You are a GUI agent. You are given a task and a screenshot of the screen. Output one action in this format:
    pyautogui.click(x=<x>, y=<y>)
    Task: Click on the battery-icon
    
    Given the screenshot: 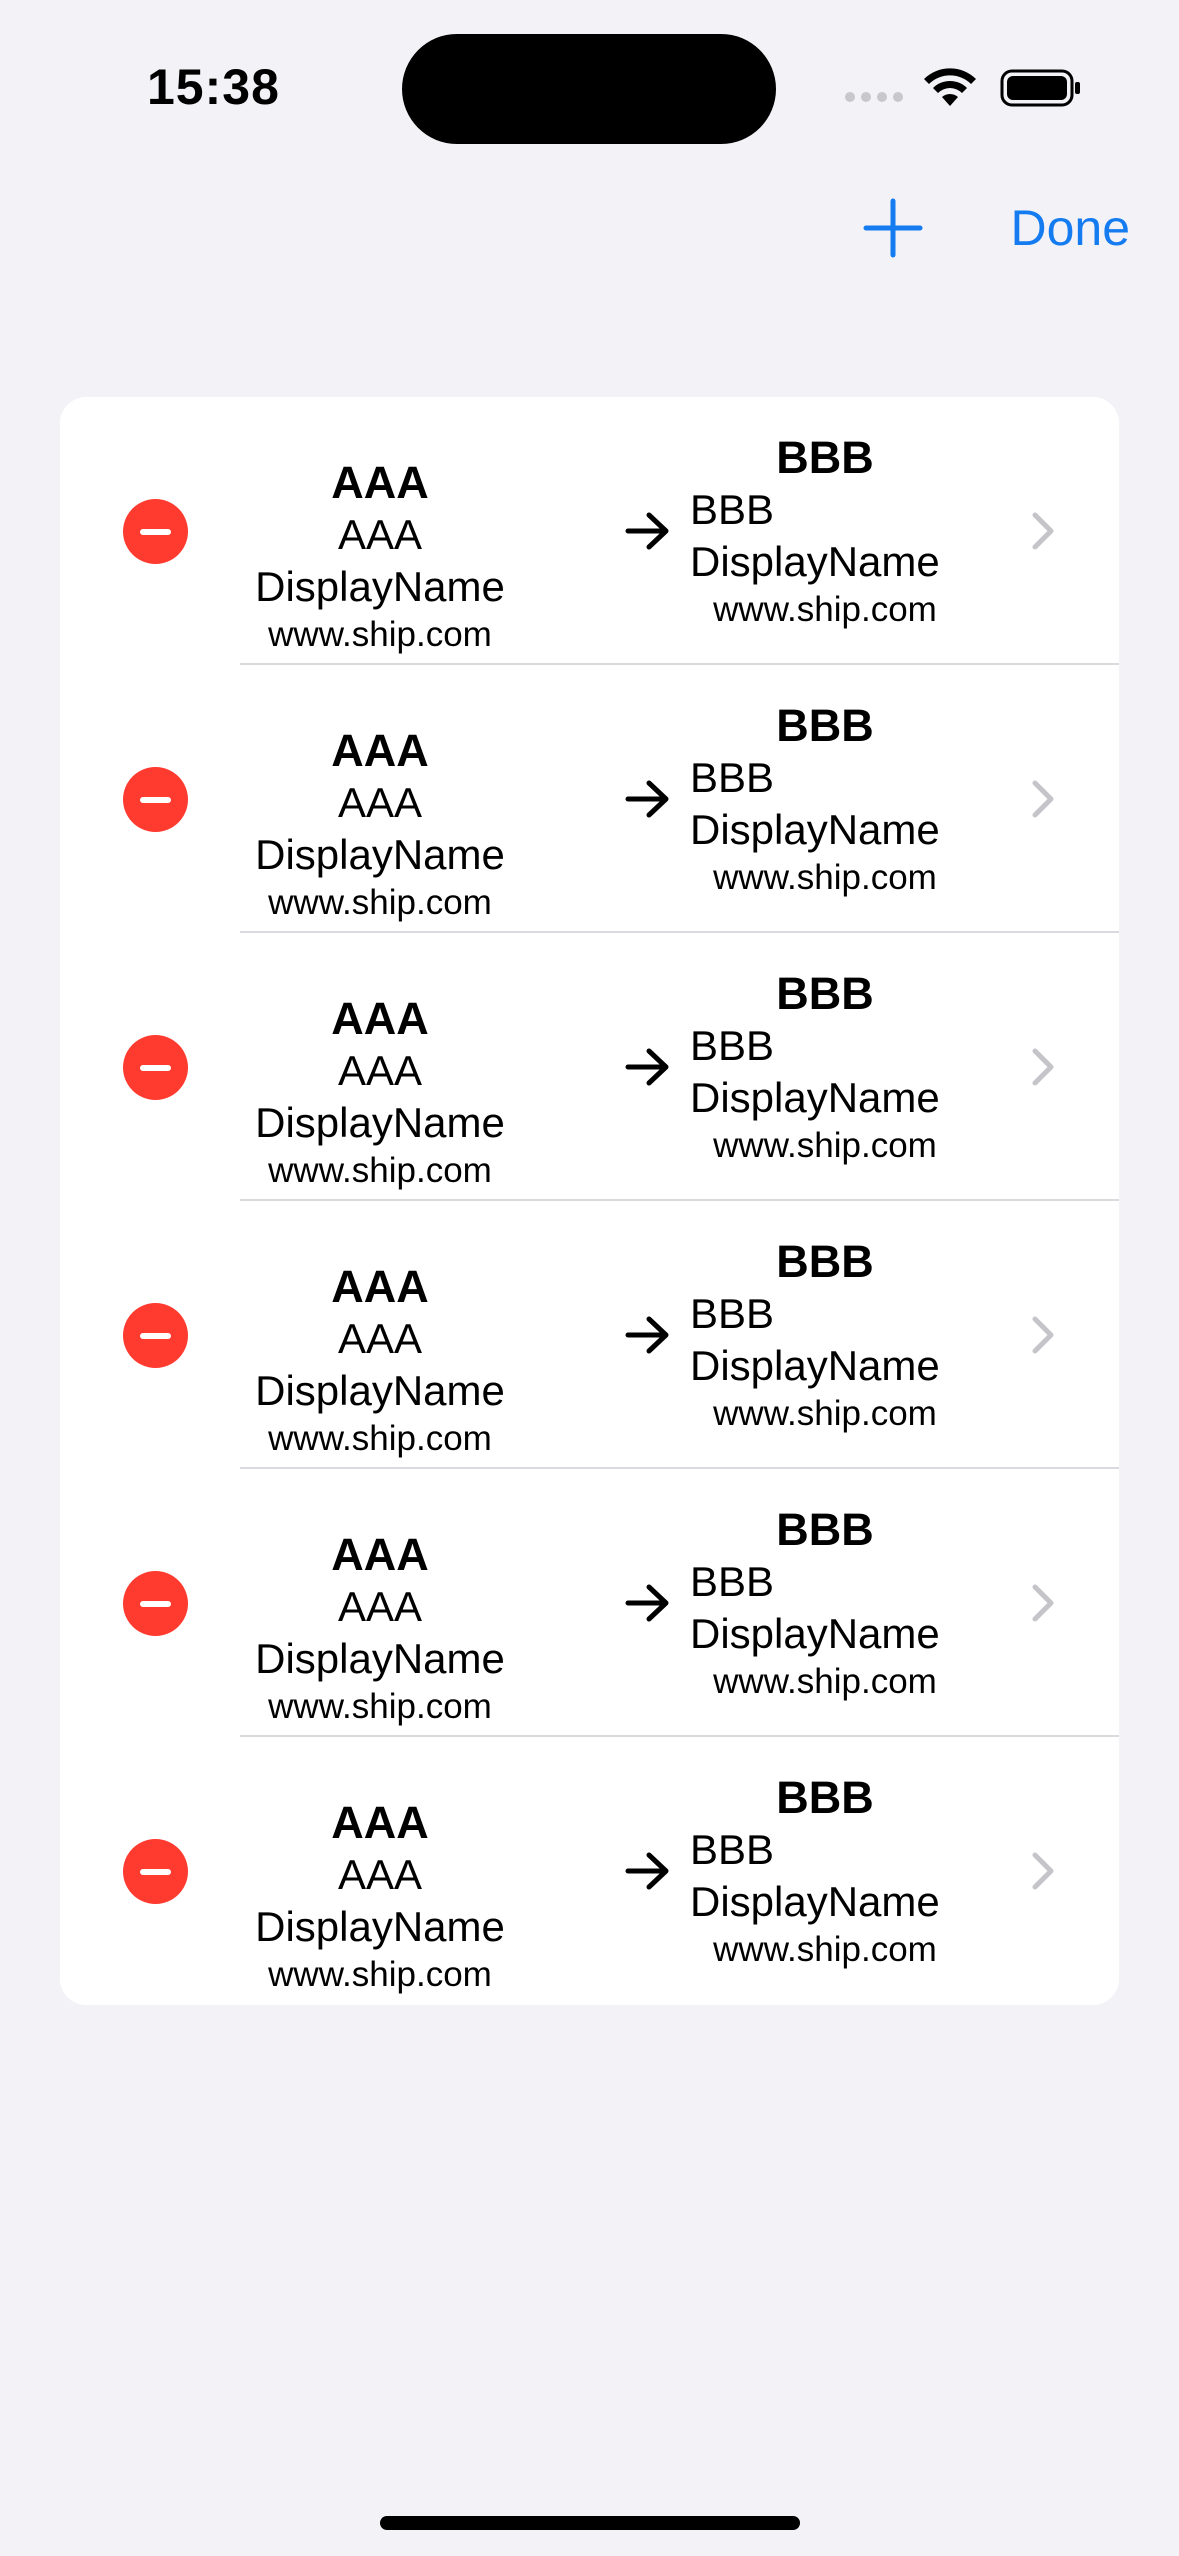 What is the action you would take?
    pyautogui.click(x=1040, y=88)
    